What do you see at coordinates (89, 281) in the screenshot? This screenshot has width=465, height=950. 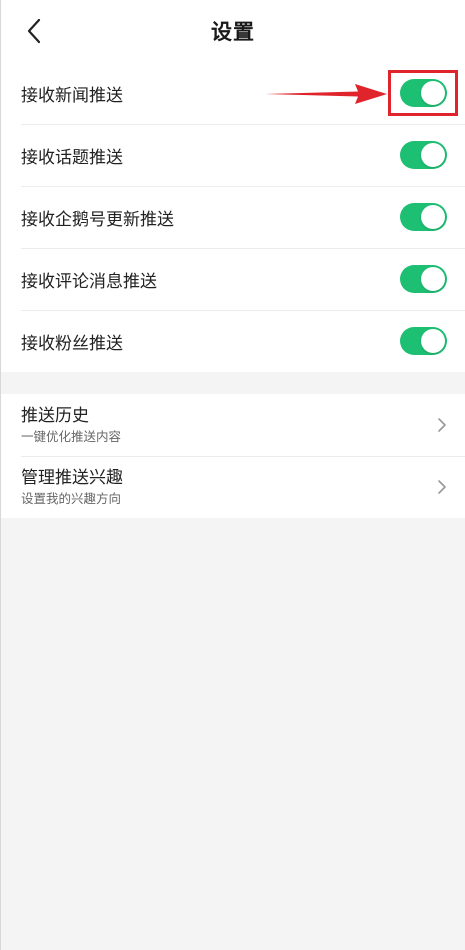 I see `toggle-label: 接收评论消息推送` at bounding box center [89, 281].